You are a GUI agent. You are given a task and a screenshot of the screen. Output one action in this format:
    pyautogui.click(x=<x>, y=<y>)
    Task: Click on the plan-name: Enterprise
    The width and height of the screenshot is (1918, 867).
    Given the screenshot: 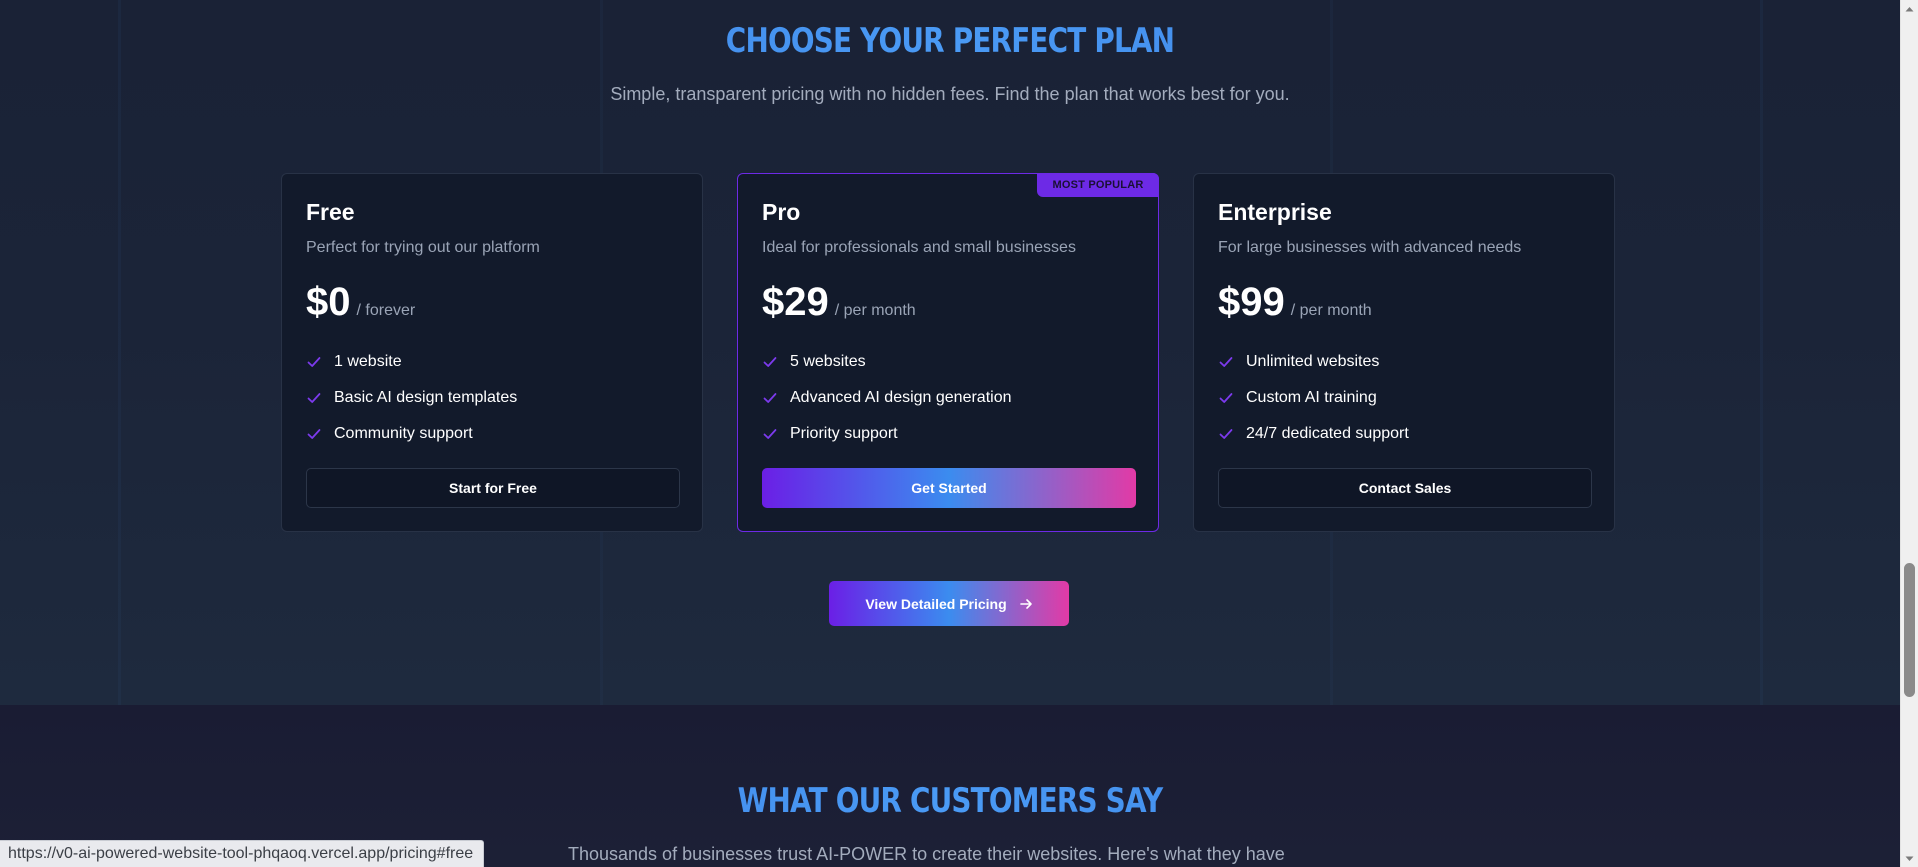 What is the action you would take?
    pyautogui.click(x=1275, y=212)
    